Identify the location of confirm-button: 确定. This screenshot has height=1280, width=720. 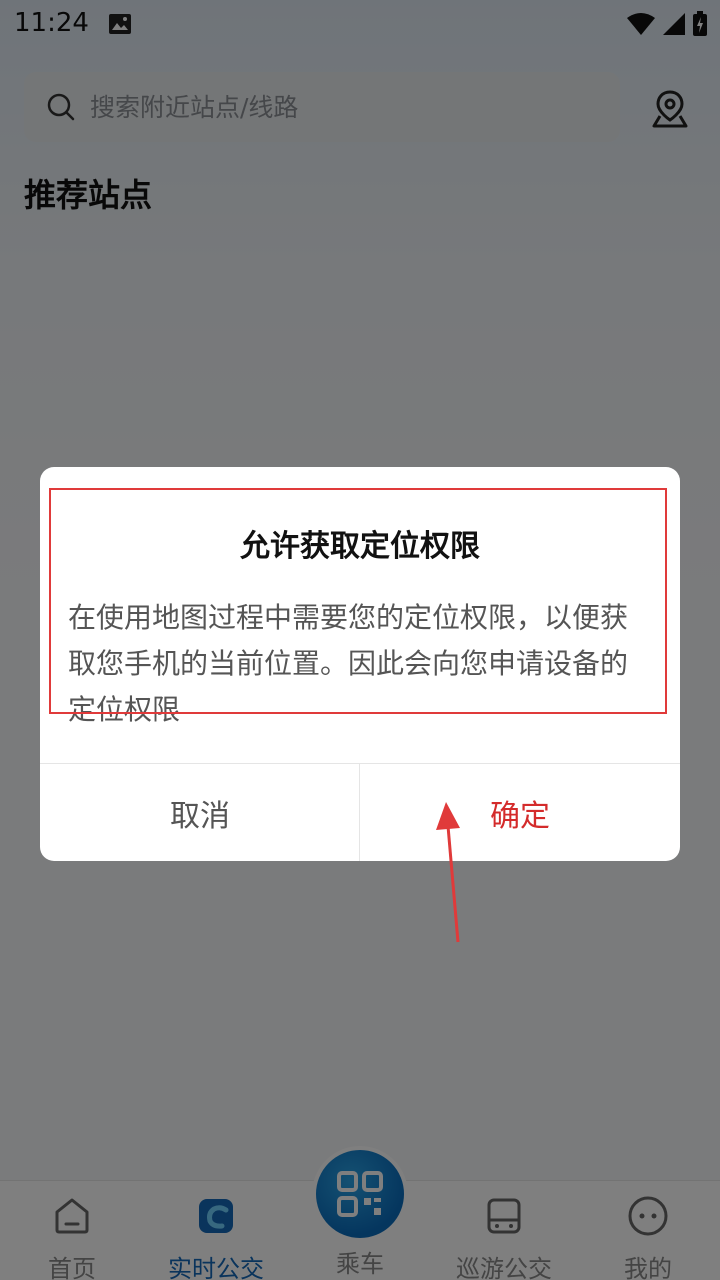
(520, 812).